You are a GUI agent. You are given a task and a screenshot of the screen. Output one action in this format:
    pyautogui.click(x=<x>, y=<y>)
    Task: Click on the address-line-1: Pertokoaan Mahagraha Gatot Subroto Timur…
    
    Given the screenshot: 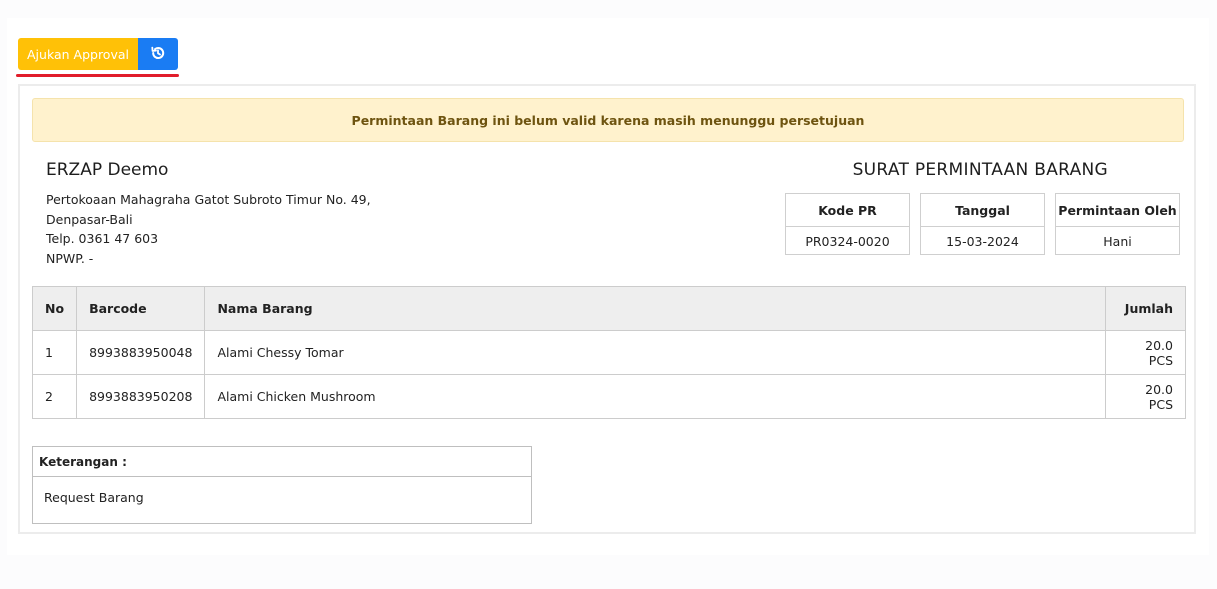 What is the action you would take?
    pyautogui.click(x=208, y=199)
    